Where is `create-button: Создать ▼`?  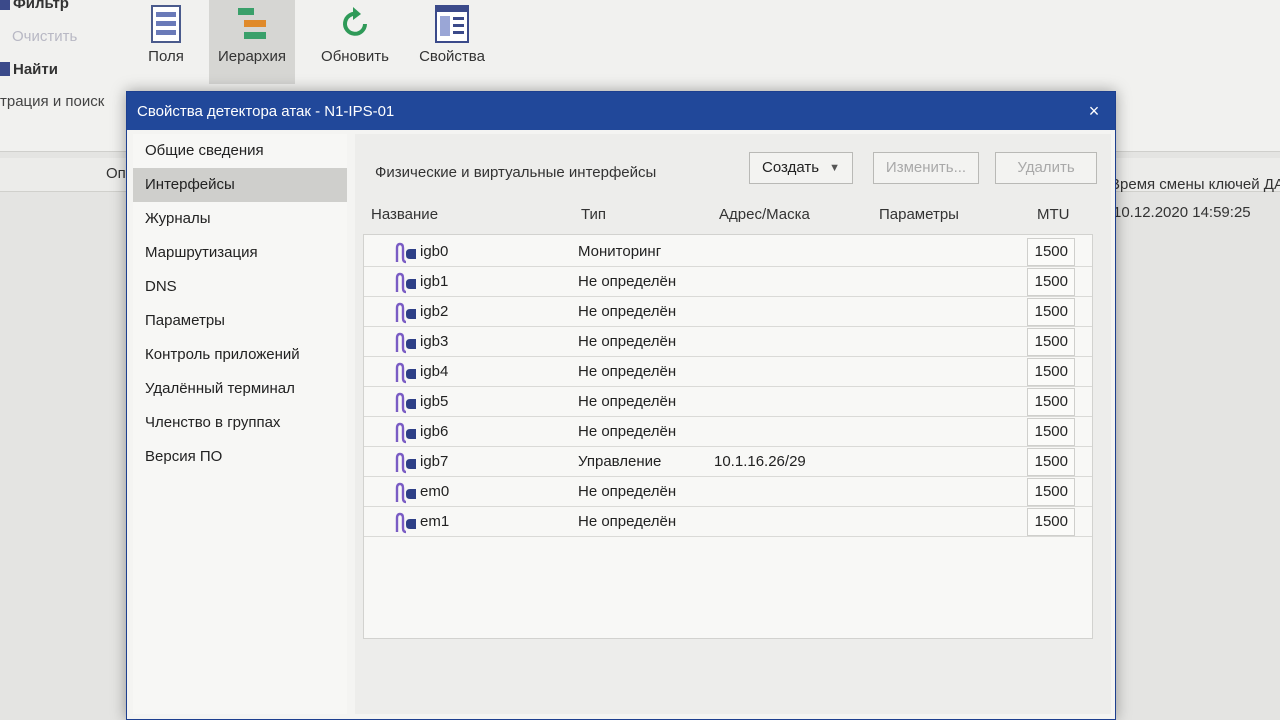
create-button: Создать ▼ is located at coordinates (801, 168).